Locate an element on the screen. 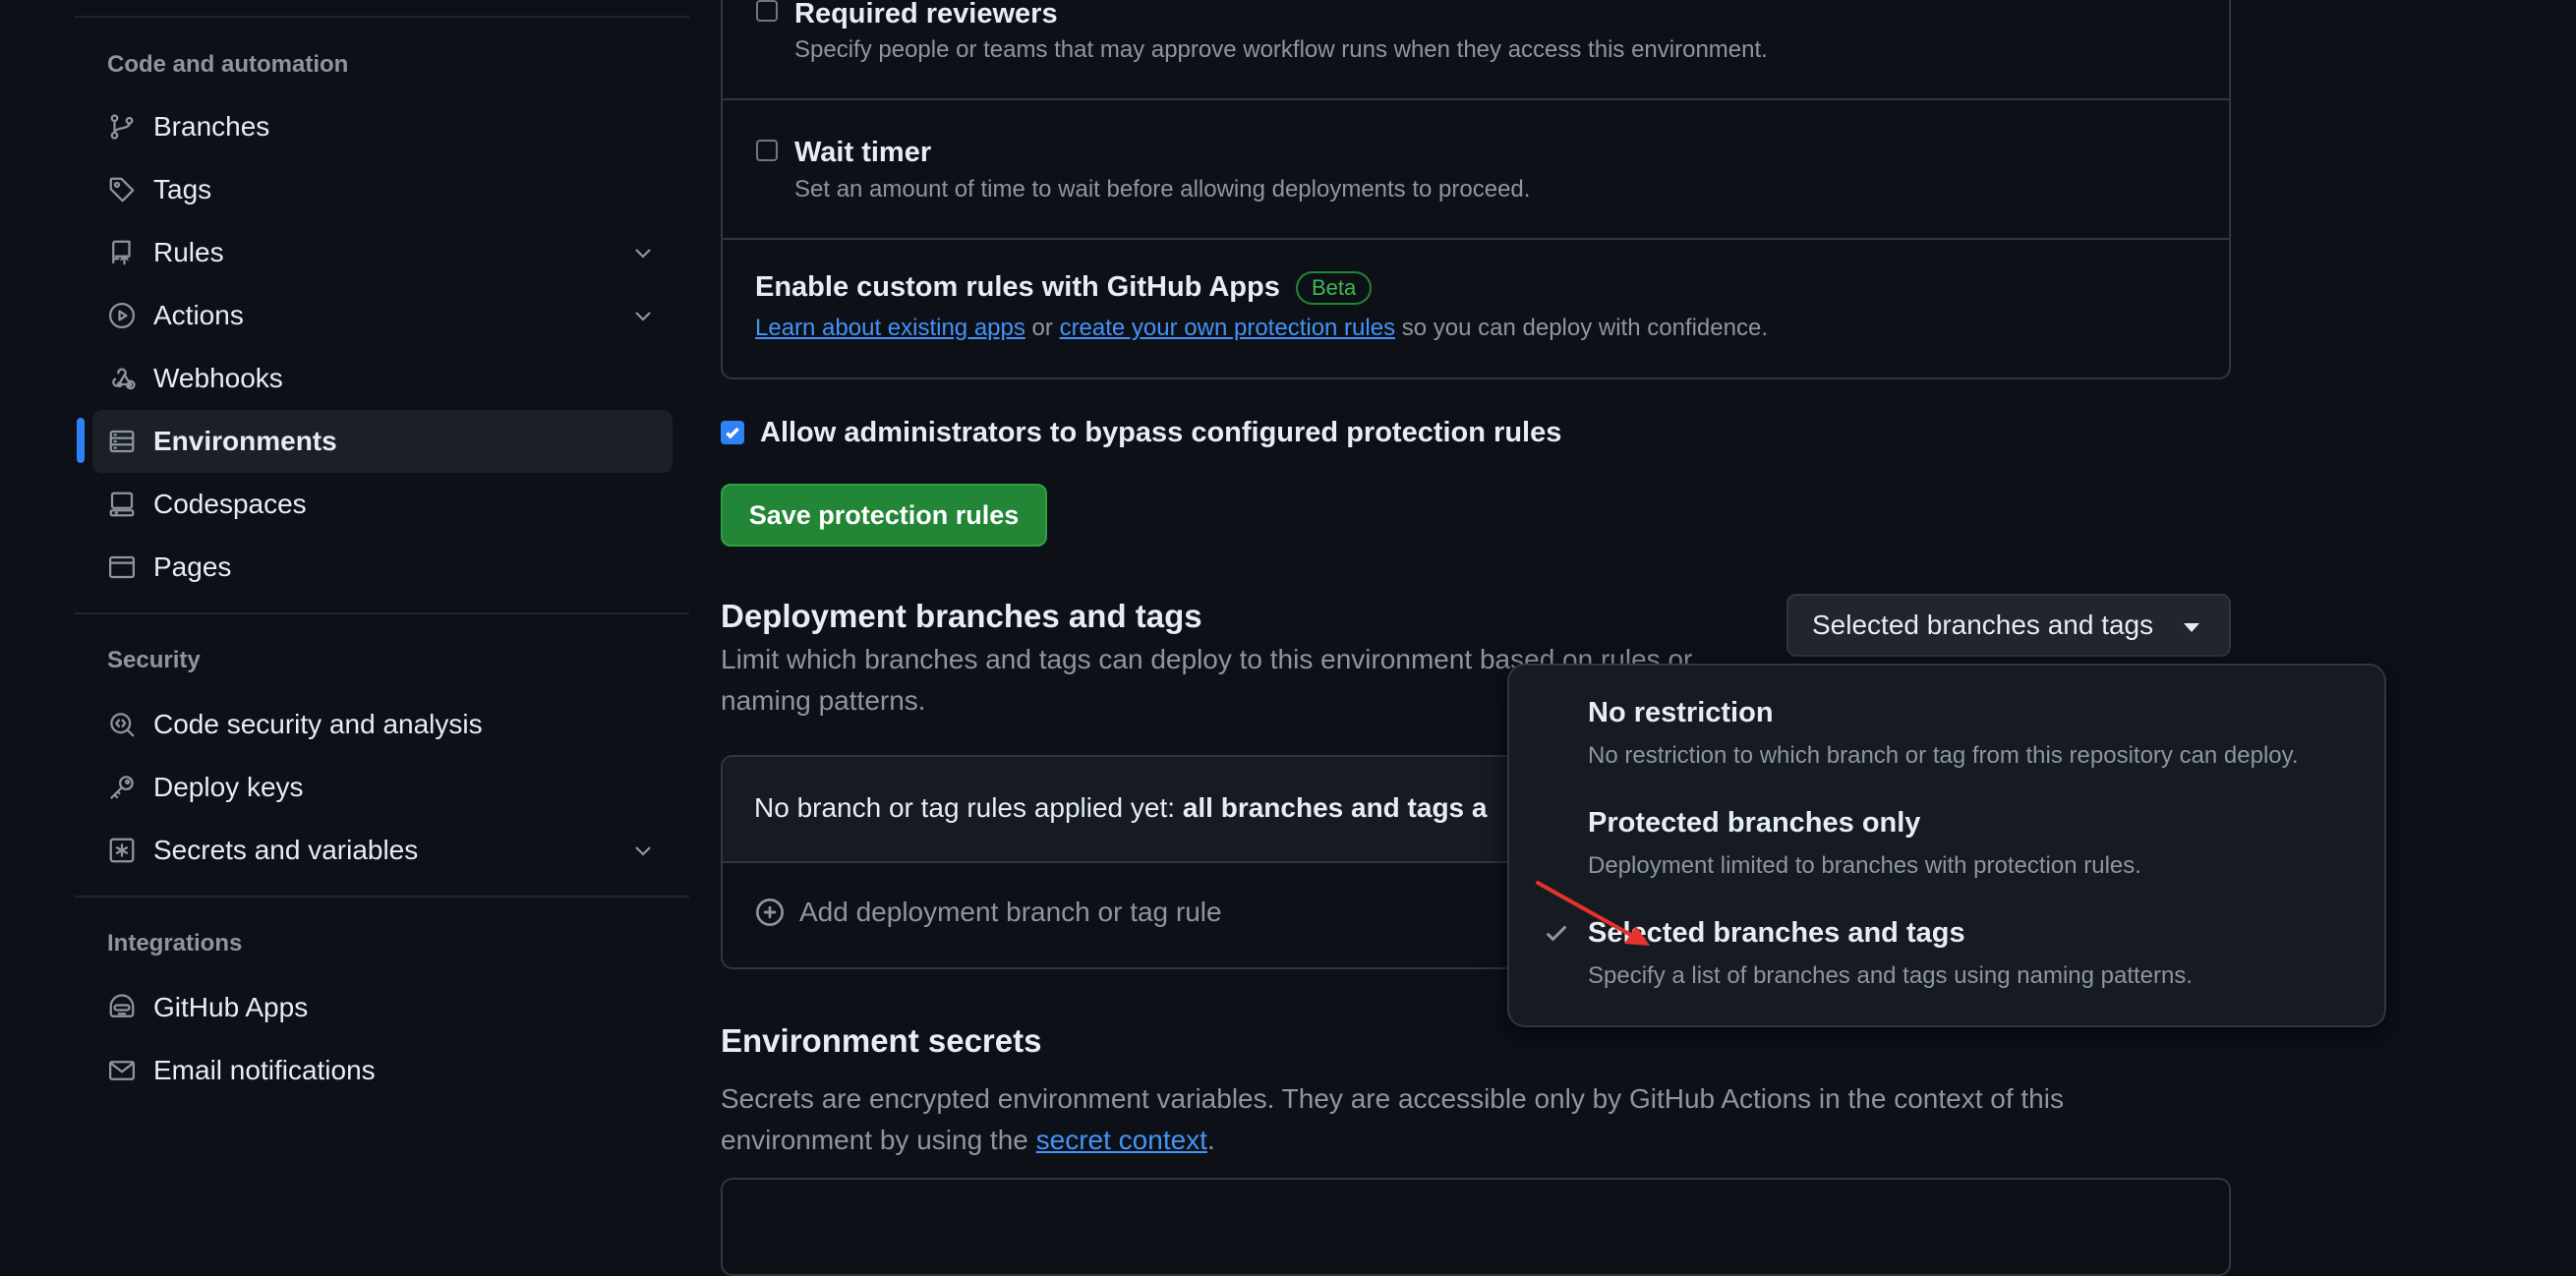 This screenshot has width=2576, height=1276. sidebar-item-environments: Environments is located at coordinates (382, 441).